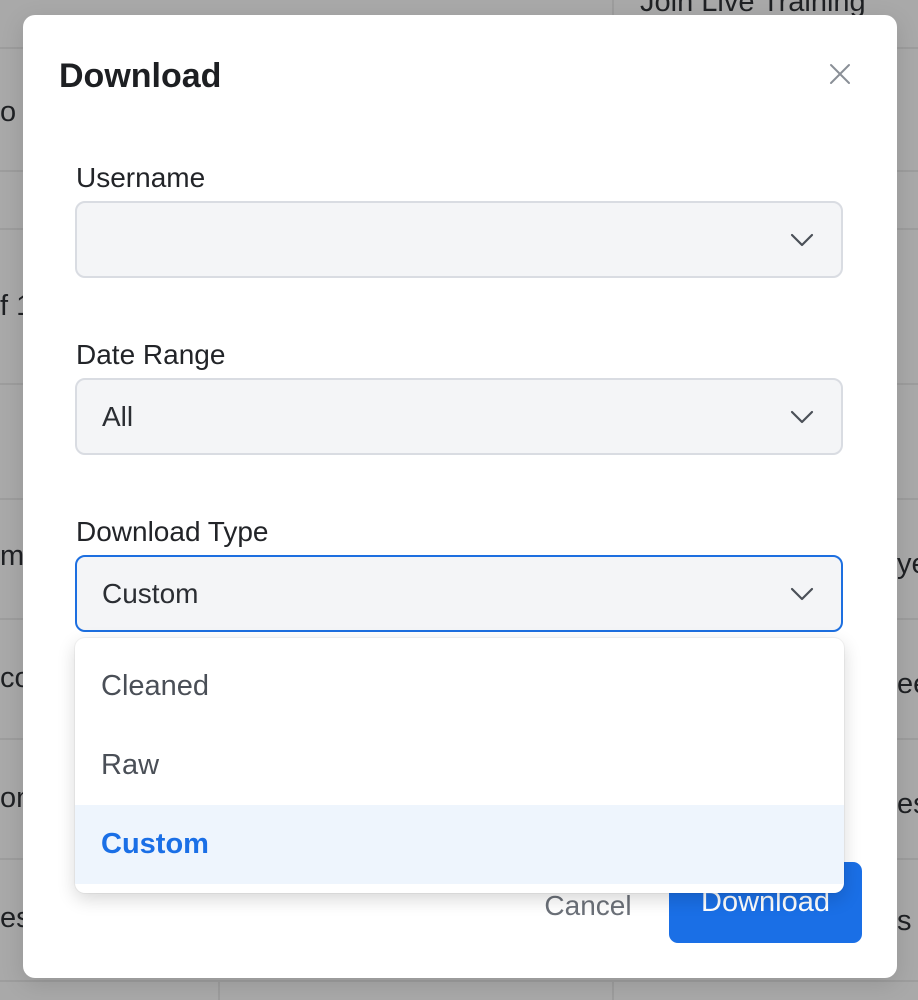 The width and height of the screenshot is (918, 1000). What do you see at coordinates (904, 921) in the screenshot?
I see `background-text: s` at bounding box center [904, 921].